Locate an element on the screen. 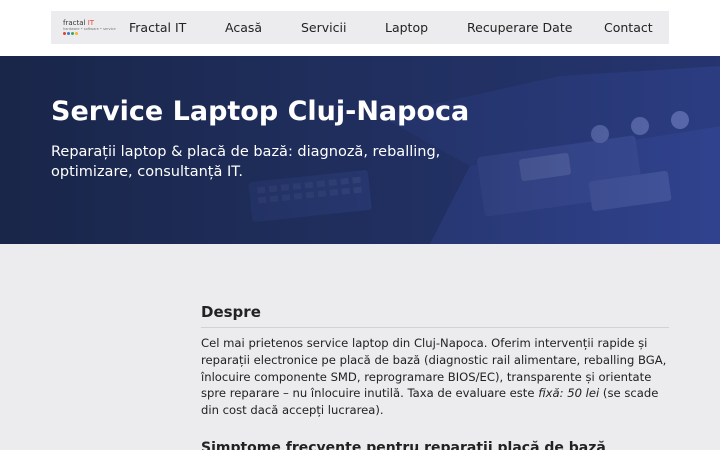 The height and width of the screenshot is (450, 720). fractal-it-logo: fractal IT hardware • software • service is located at coordinates (89, 28).